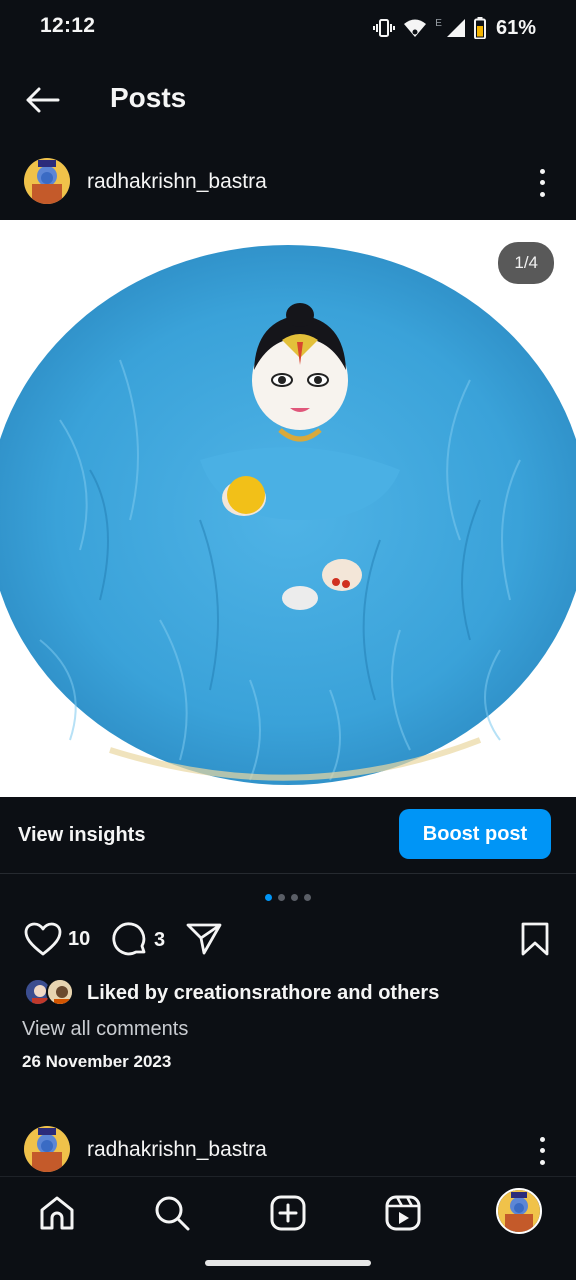 The width and height of the screenshot is (576, 1280). I want to click on likes-count: 10, so click(79, 939).